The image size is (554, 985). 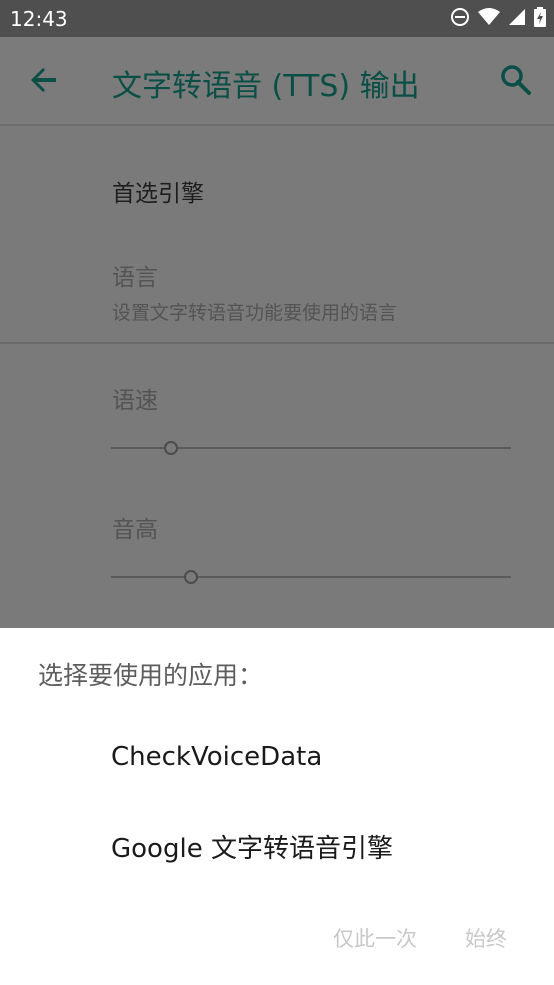 What do you see at coordinates (540, 17) in the screenshot?
I see `battery-icon` at bounding box center [540, 17].